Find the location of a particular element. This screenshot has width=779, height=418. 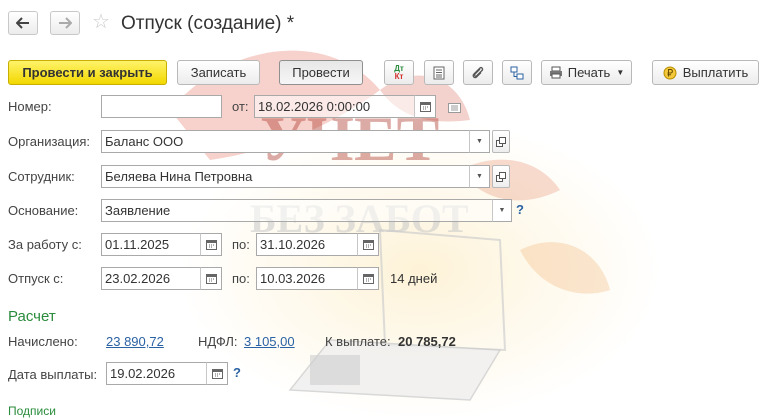

print-label: Печать is located at coordinates (589, 72).